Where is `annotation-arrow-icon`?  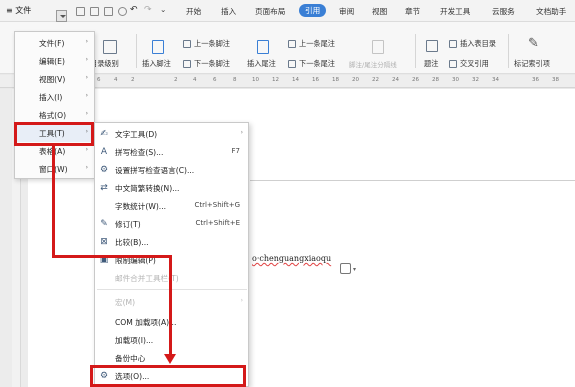 annotation-arrow-icon is located at coordinates (170, 359).